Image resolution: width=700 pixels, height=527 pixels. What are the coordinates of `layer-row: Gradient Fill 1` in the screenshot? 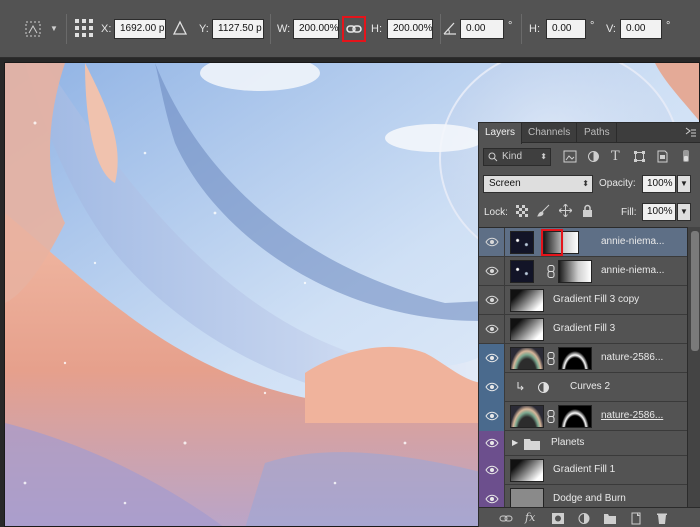 It's located at (583, 470).